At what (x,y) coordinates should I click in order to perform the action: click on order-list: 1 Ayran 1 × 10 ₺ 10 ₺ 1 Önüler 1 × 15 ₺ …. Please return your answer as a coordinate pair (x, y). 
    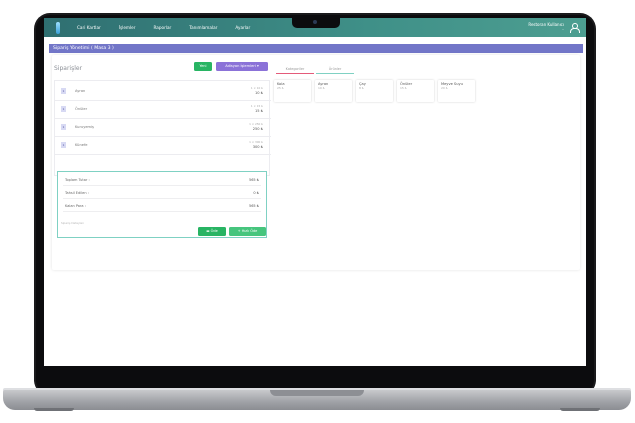
    Looking at the image, I should click on (162, 128).